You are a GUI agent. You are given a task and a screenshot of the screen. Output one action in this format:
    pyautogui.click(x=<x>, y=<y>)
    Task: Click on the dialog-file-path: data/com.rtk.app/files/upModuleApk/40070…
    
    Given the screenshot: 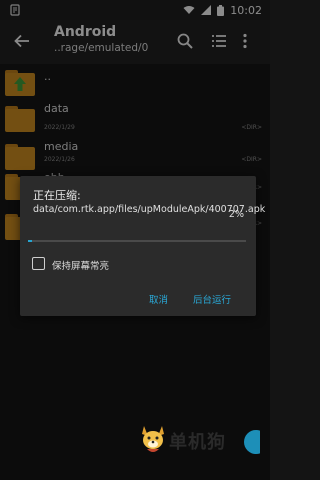 What is the action you would take?
    pyautogui.click(x=149, y=209)
    